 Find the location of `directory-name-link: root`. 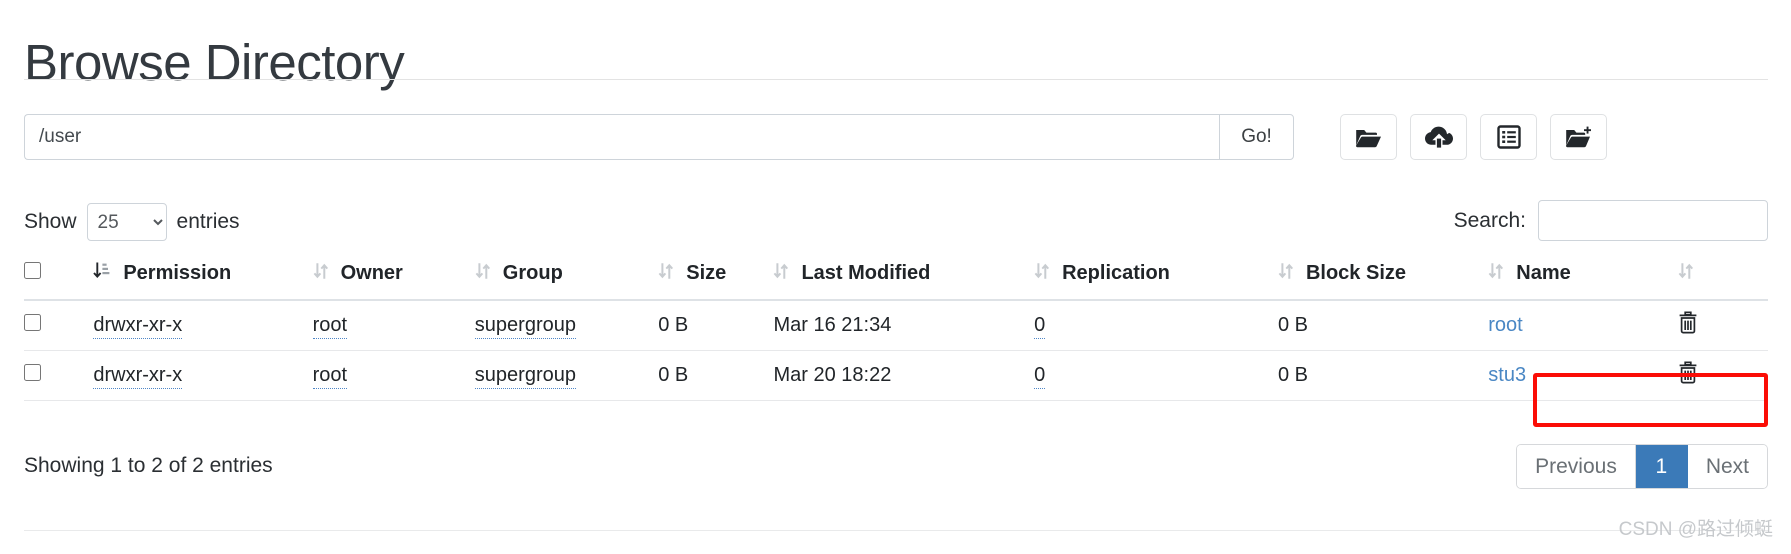

directory-name-link: root is located at coordinates (1505, 325).